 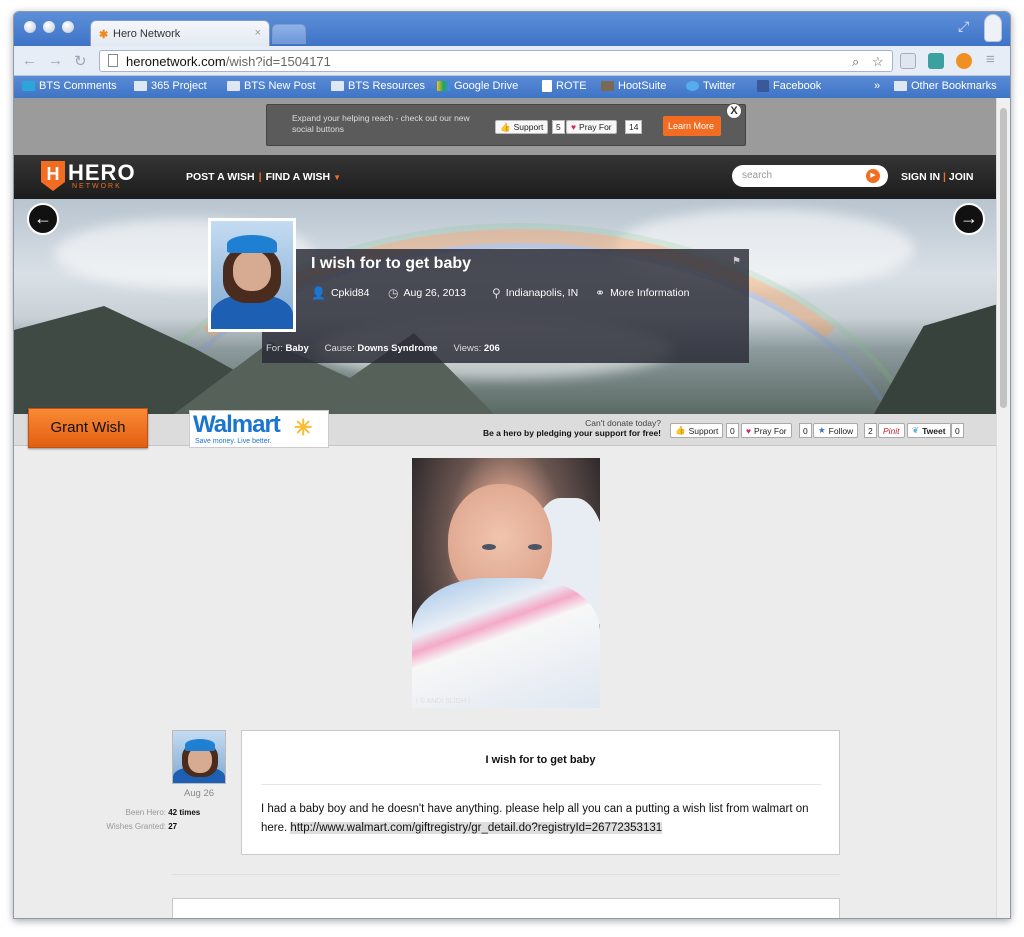 I want to click on tab-title: Hero Network, so click(x=147, y=34).